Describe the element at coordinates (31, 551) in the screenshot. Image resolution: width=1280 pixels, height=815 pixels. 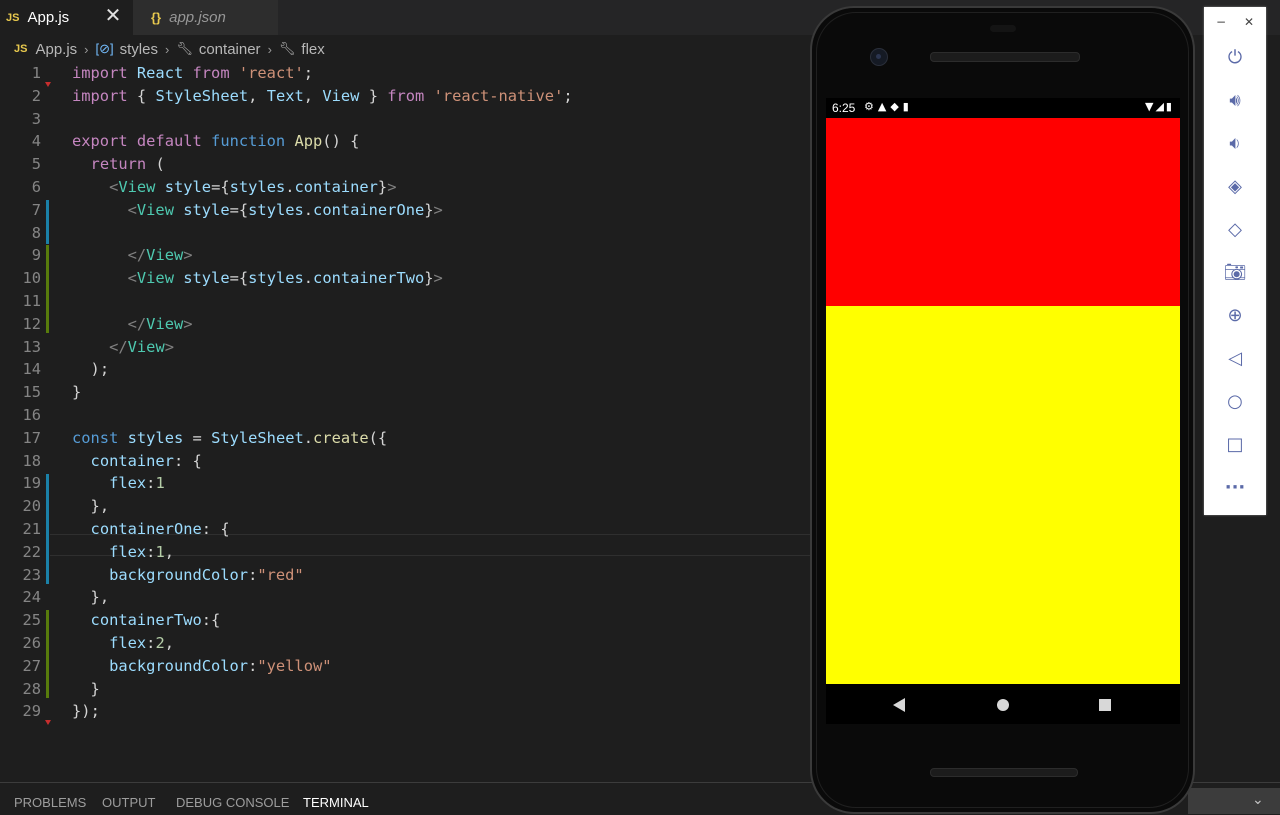
I see `line-number: 22` at that location.